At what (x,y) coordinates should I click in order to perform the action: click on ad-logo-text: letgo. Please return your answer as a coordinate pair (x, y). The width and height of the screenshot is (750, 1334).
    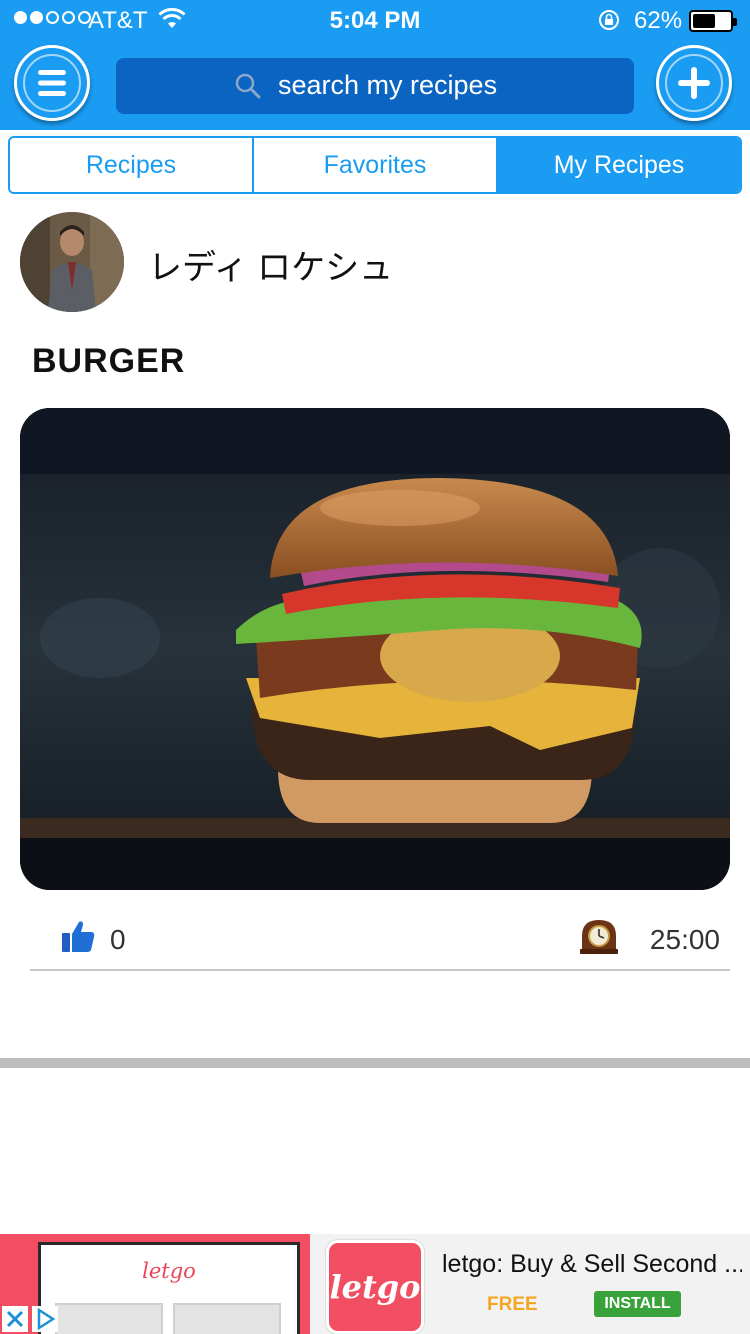
    Looking at the image, I should click on (375, 1287).